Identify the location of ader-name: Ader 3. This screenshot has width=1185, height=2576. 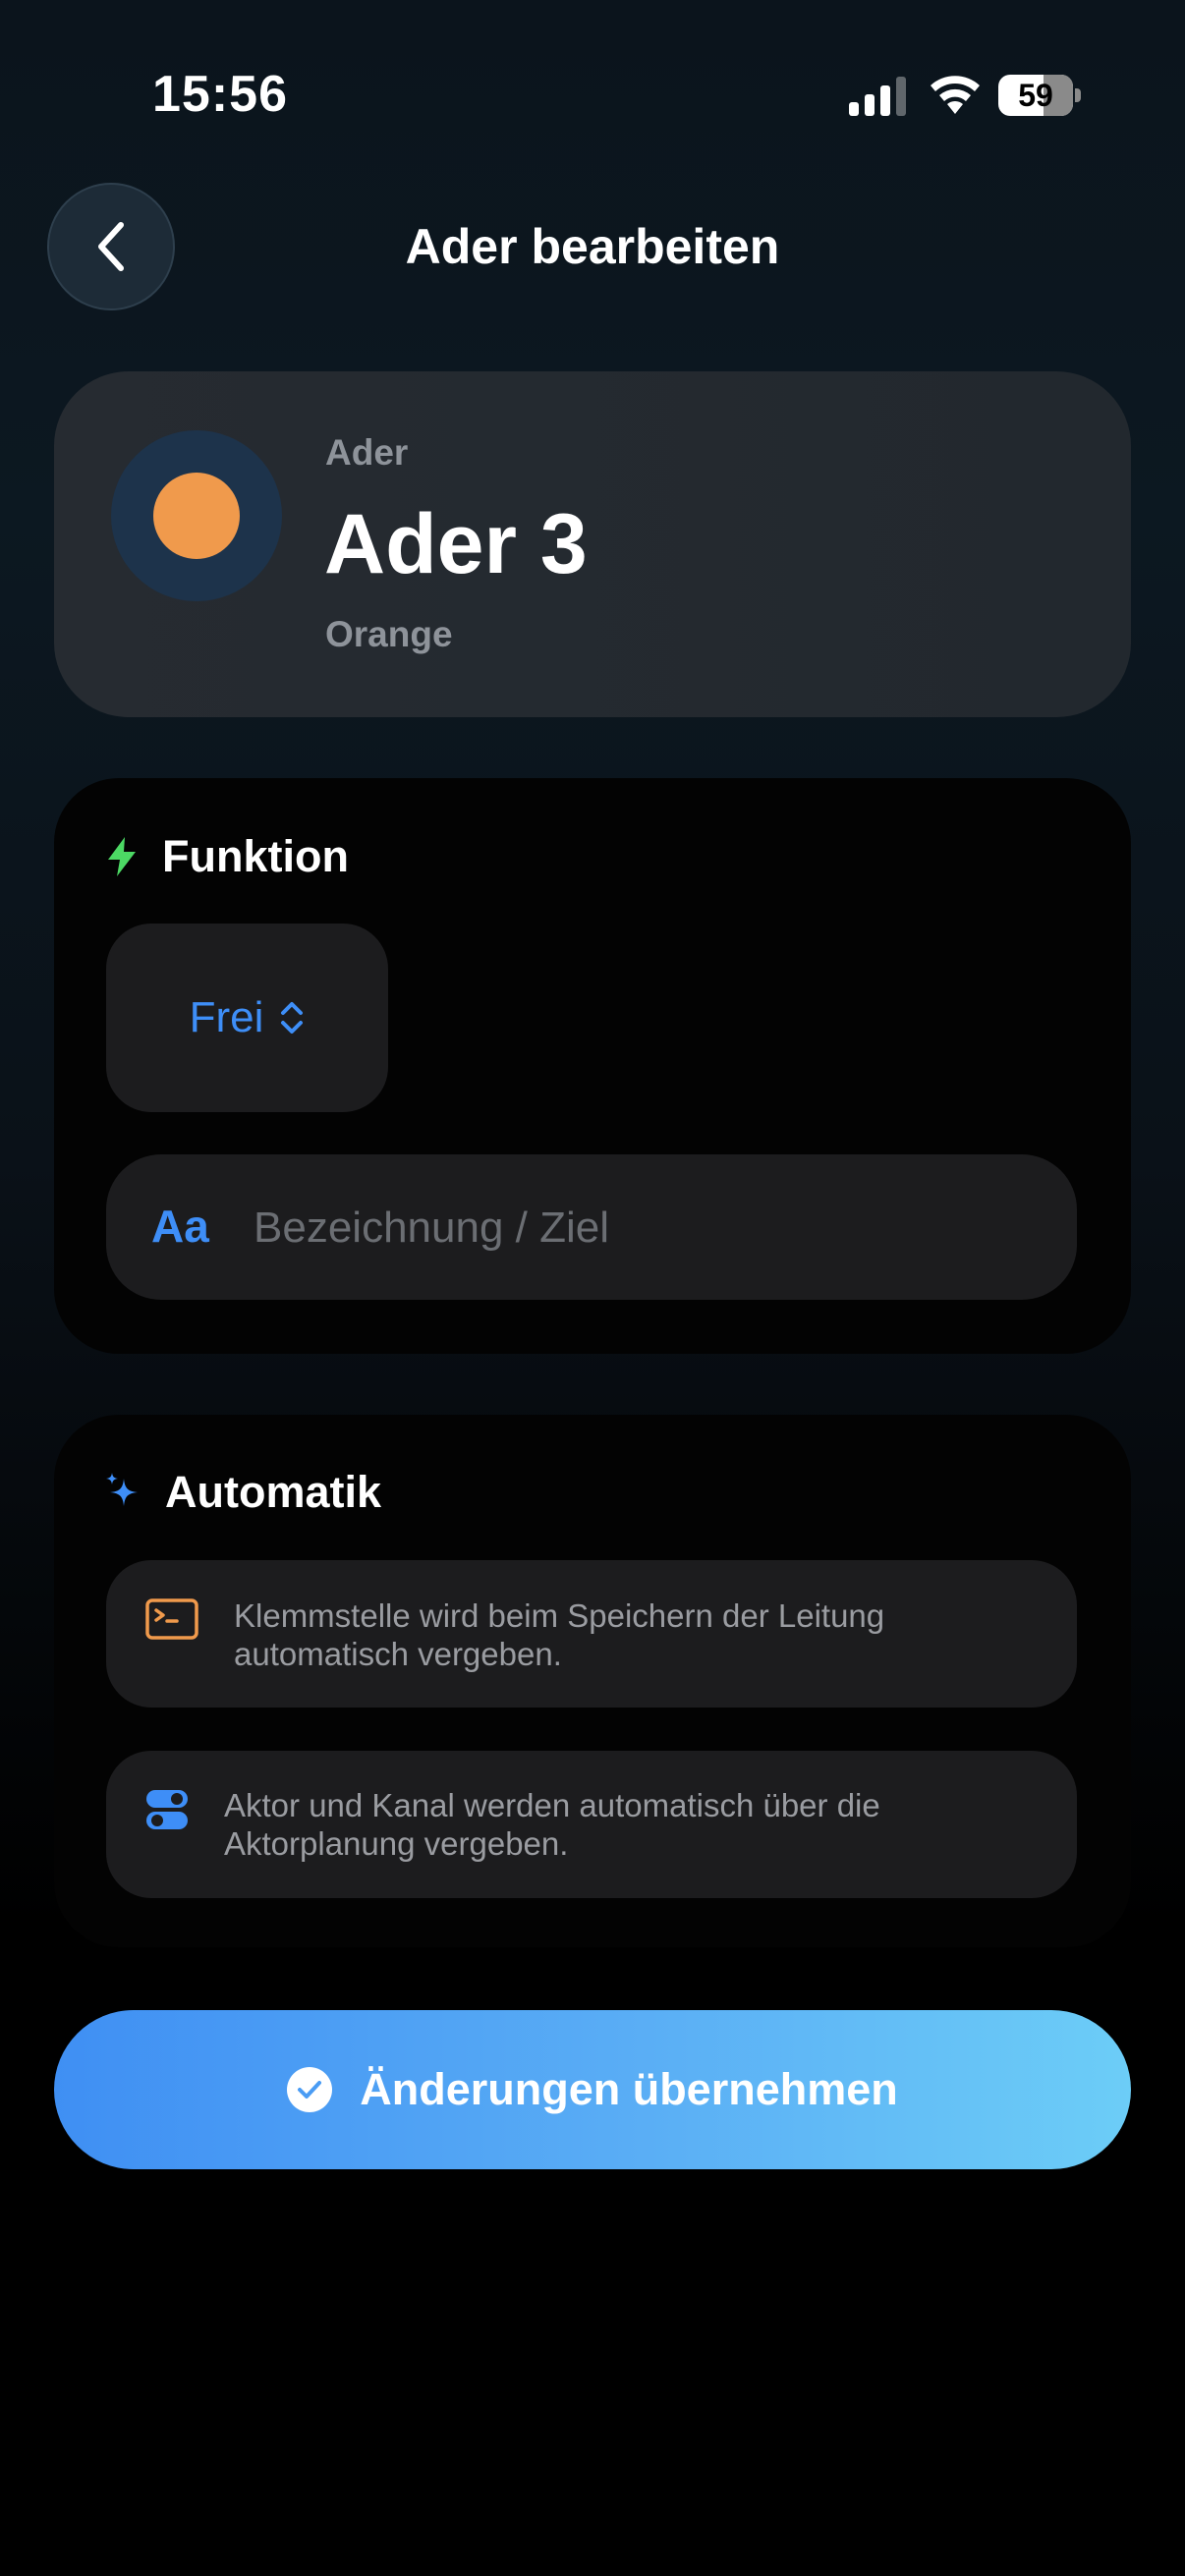
(456, 544).